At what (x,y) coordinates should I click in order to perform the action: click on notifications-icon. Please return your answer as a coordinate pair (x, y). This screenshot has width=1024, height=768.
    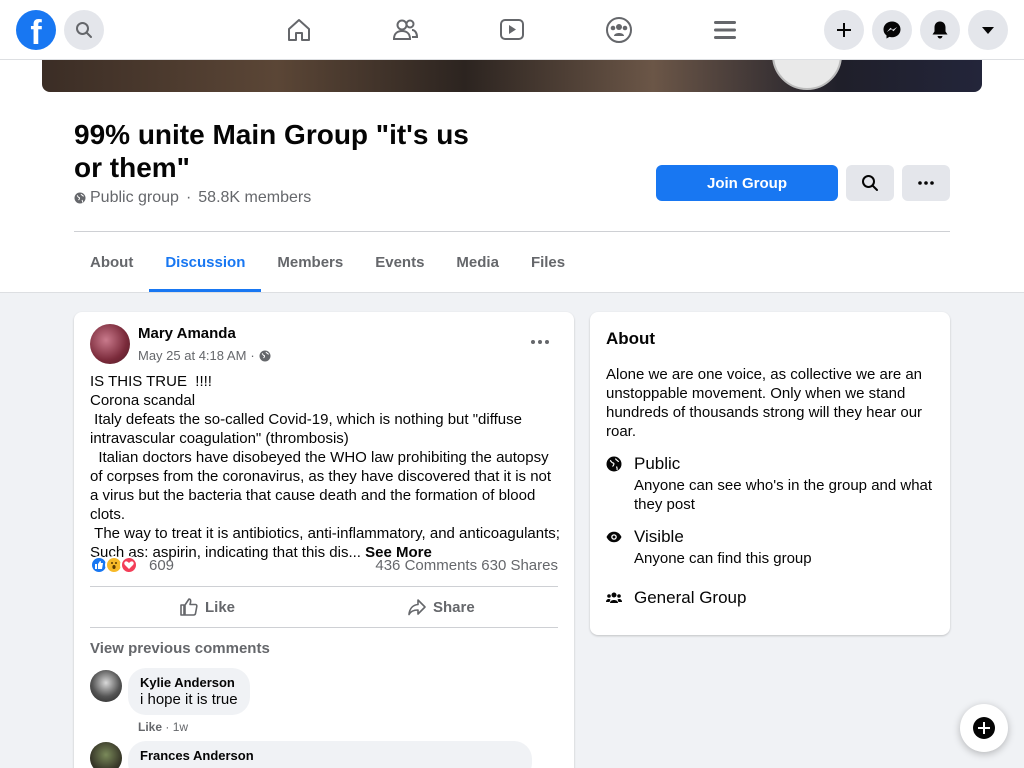
    Looking at the image, I should click on (940, 30).